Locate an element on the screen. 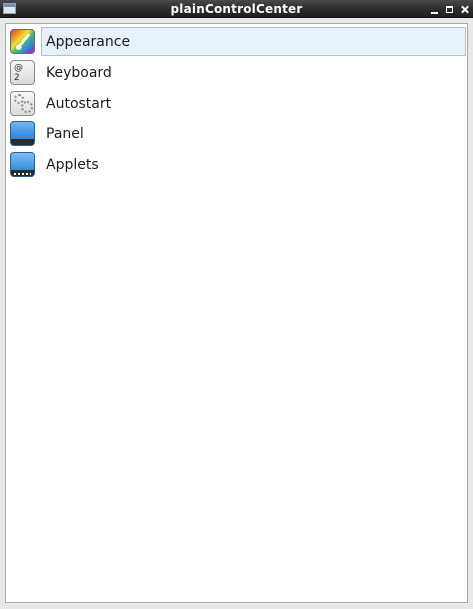  list-item-appearance: Appearance is located at coordinates (237, 41).